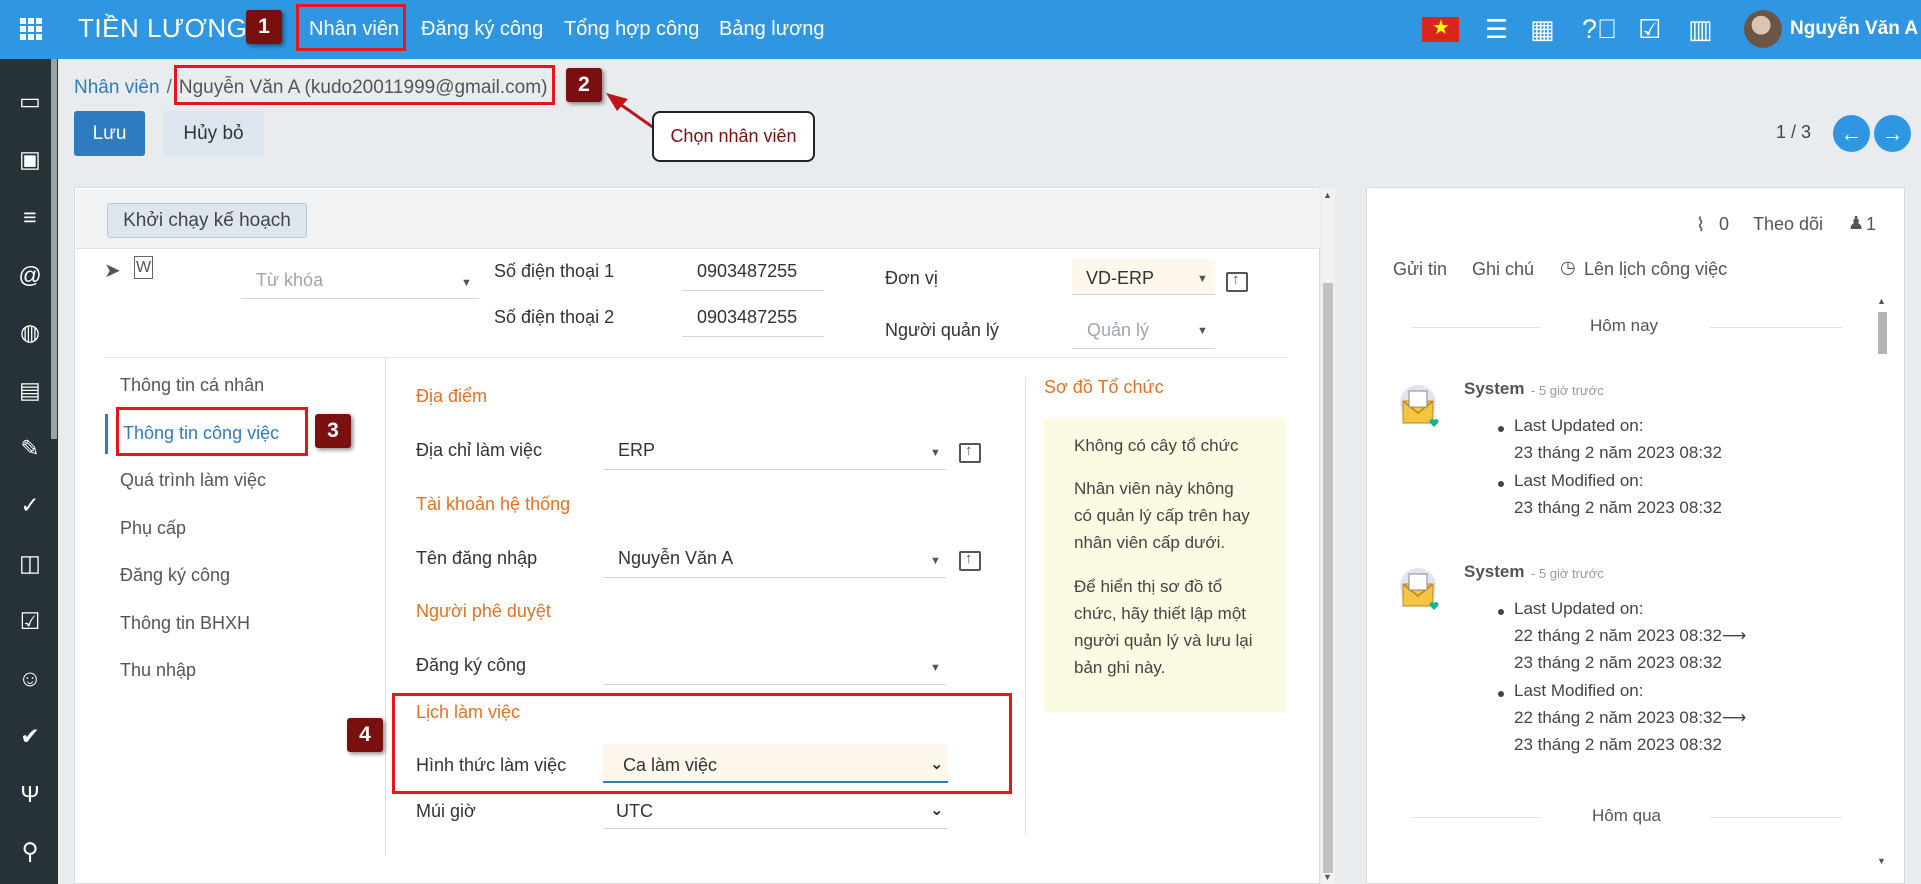 The height and width of the screenshot is (884, 1921). Describe the element at coordinates (175, 575) in the screenshot. I see `tab-dang-ky-cong: Đăng ký công` at that location.